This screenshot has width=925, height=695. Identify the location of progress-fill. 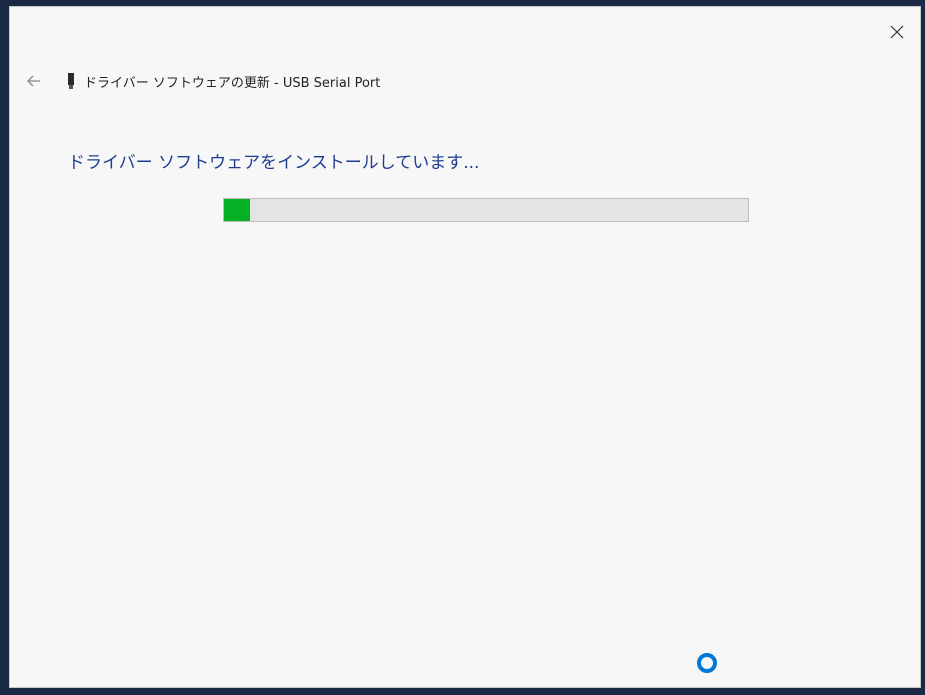
(237, 210).